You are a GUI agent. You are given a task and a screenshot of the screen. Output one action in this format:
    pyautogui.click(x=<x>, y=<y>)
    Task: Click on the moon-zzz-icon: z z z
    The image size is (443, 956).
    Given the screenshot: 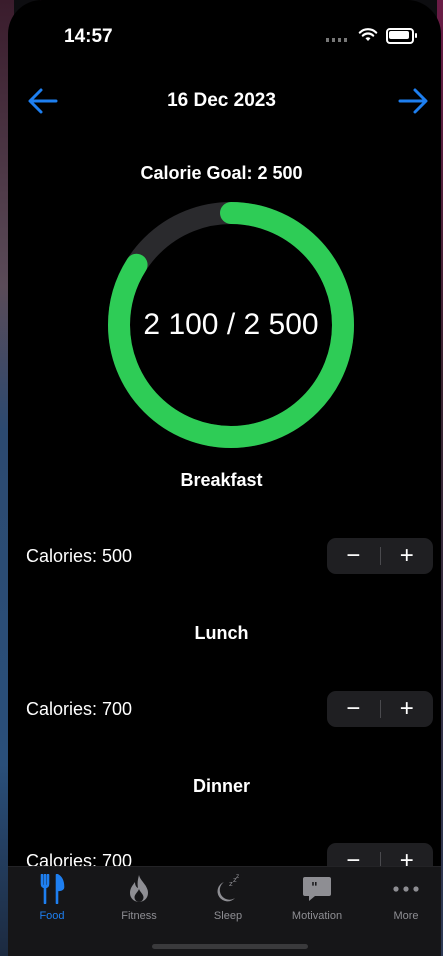 What is the action you would take?
    pyautogui.click(x=228, y=888)
    